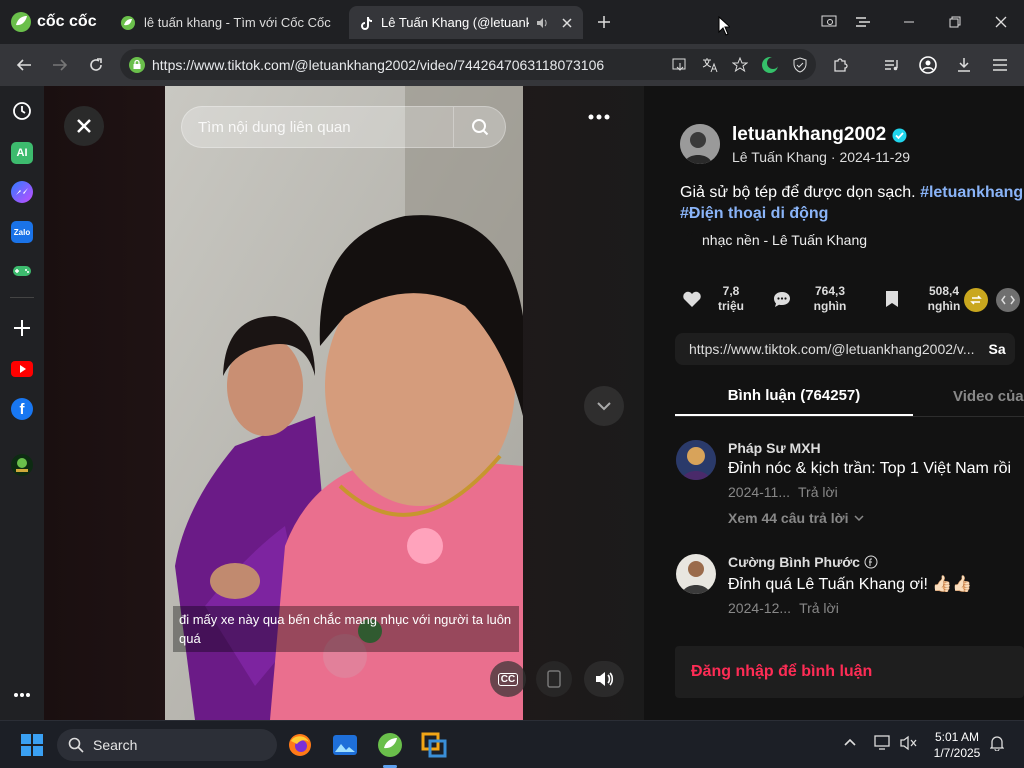  Describe the element at coordinates (928, 65) in the screenshot. I see `profile-button` at that location.